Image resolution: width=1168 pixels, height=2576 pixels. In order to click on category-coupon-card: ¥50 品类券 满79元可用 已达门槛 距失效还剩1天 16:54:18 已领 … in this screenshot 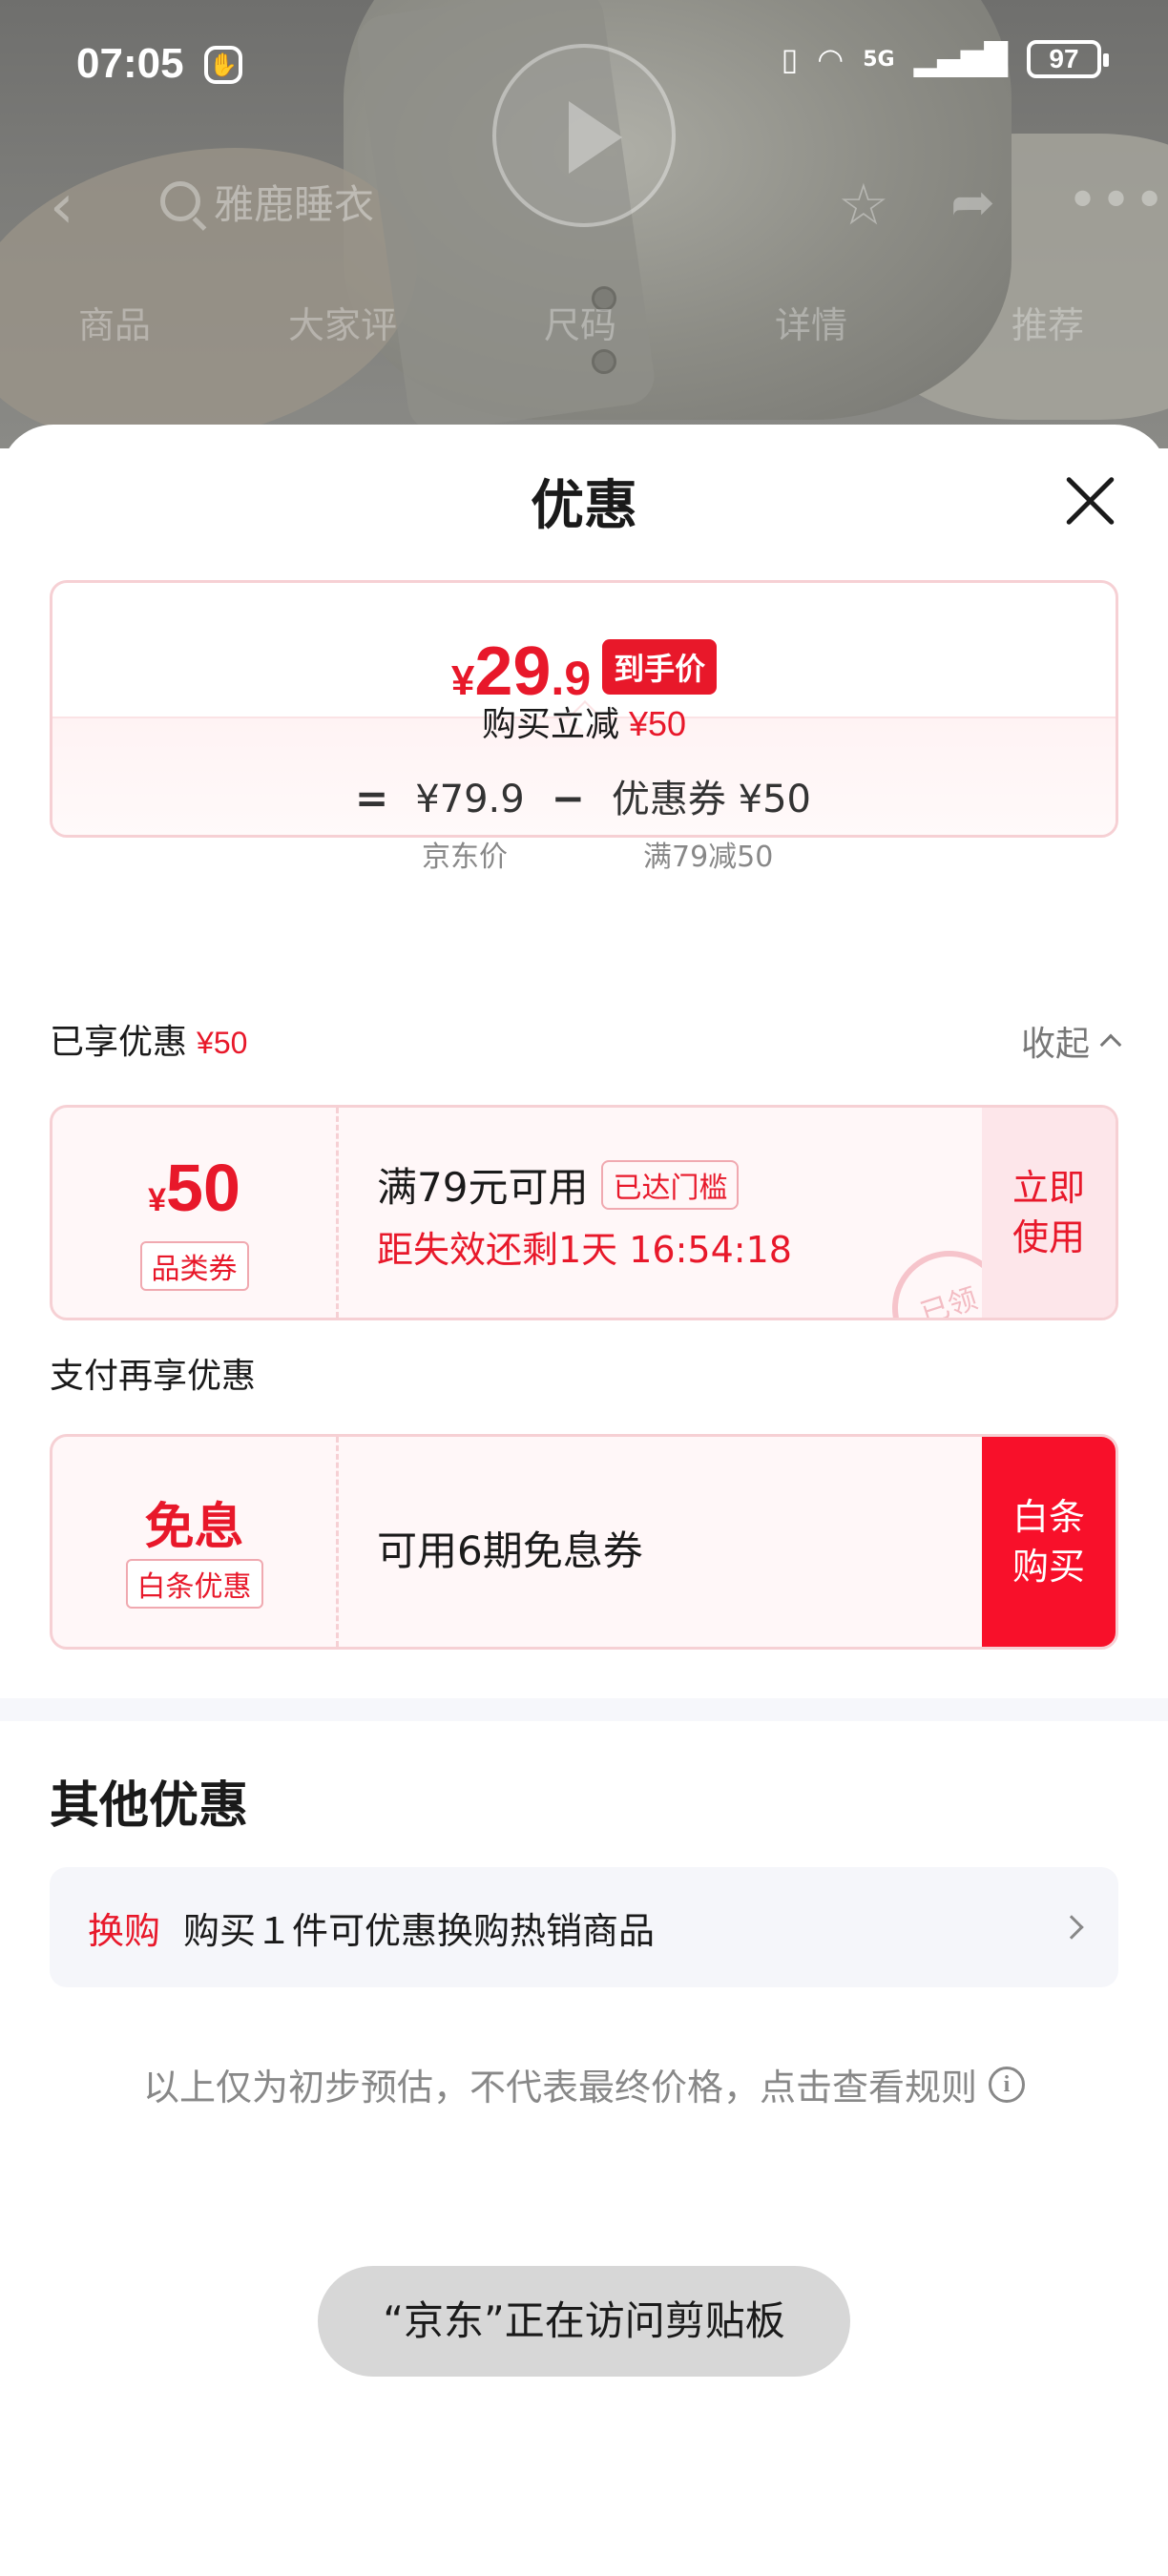, I will do `click(584, 1212)`.